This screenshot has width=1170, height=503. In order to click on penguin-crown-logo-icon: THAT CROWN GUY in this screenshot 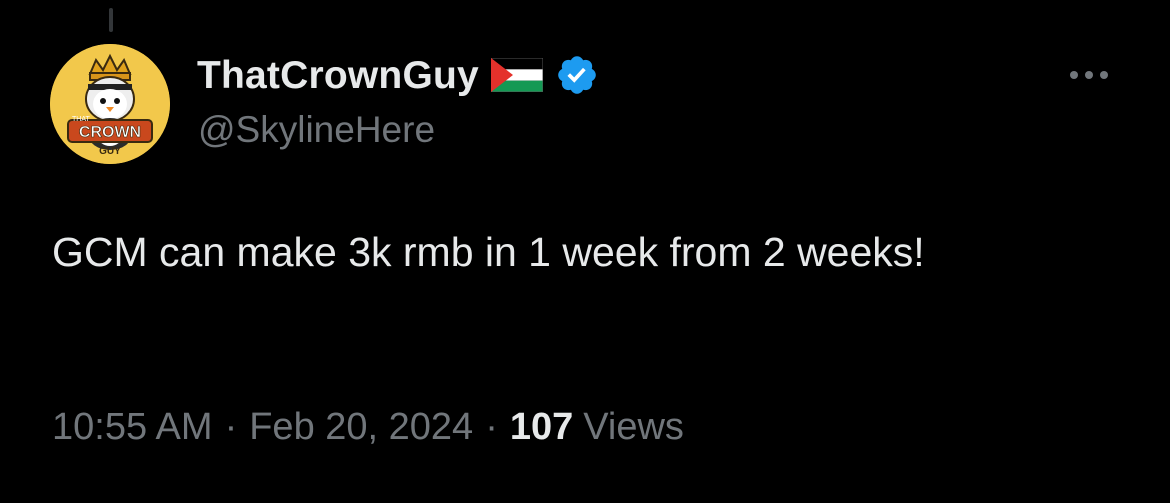, I will do `click(110, 104)`.